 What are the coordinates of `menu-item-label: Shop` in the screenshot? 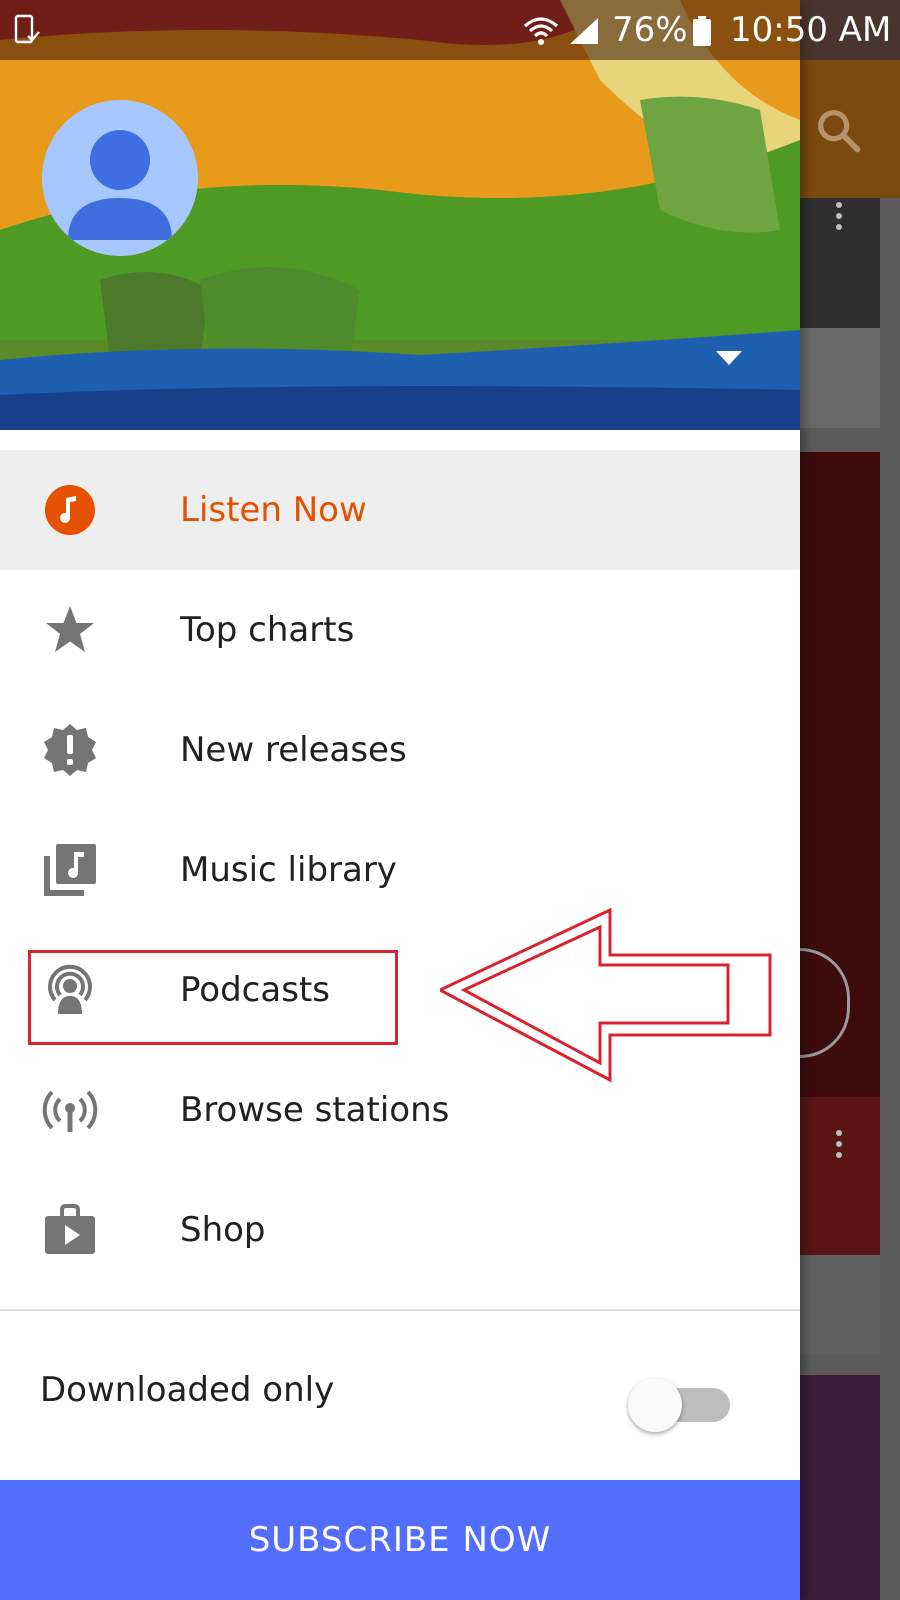 It's located at (223, 1230).